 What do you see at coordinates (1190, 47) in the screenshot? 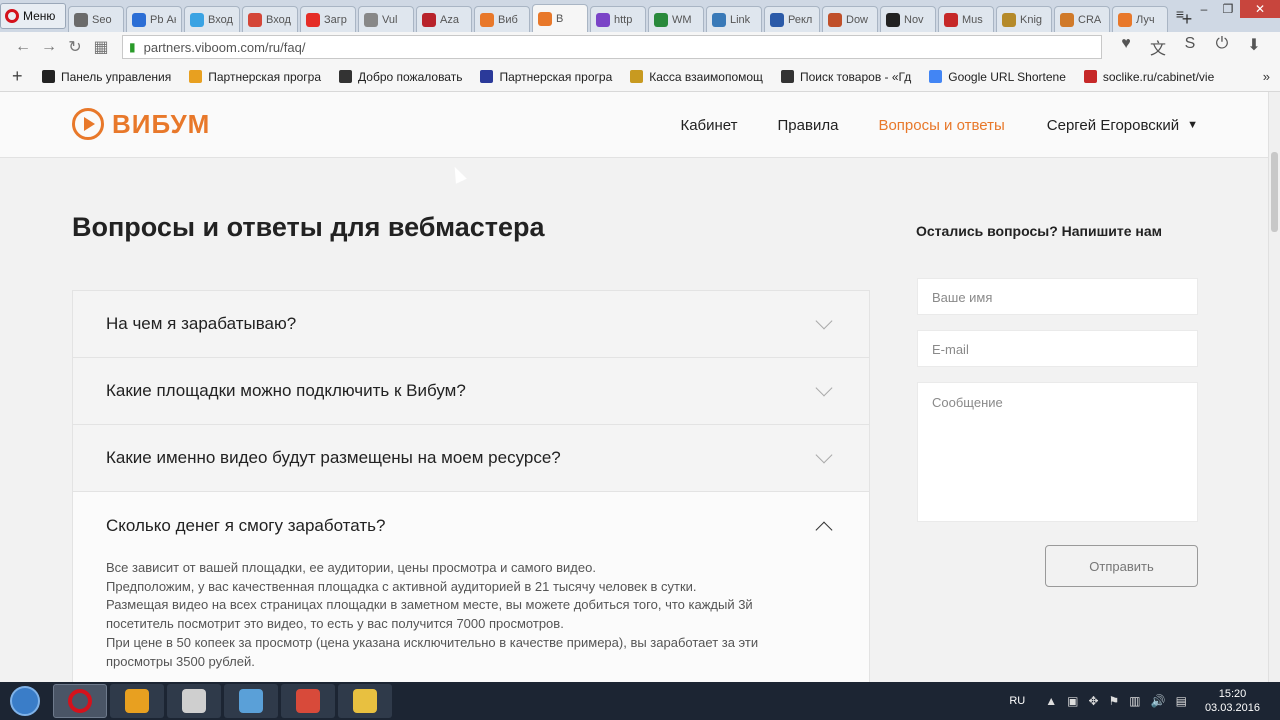
I see `extension-icon: S` at bounding box center [1190, 47].